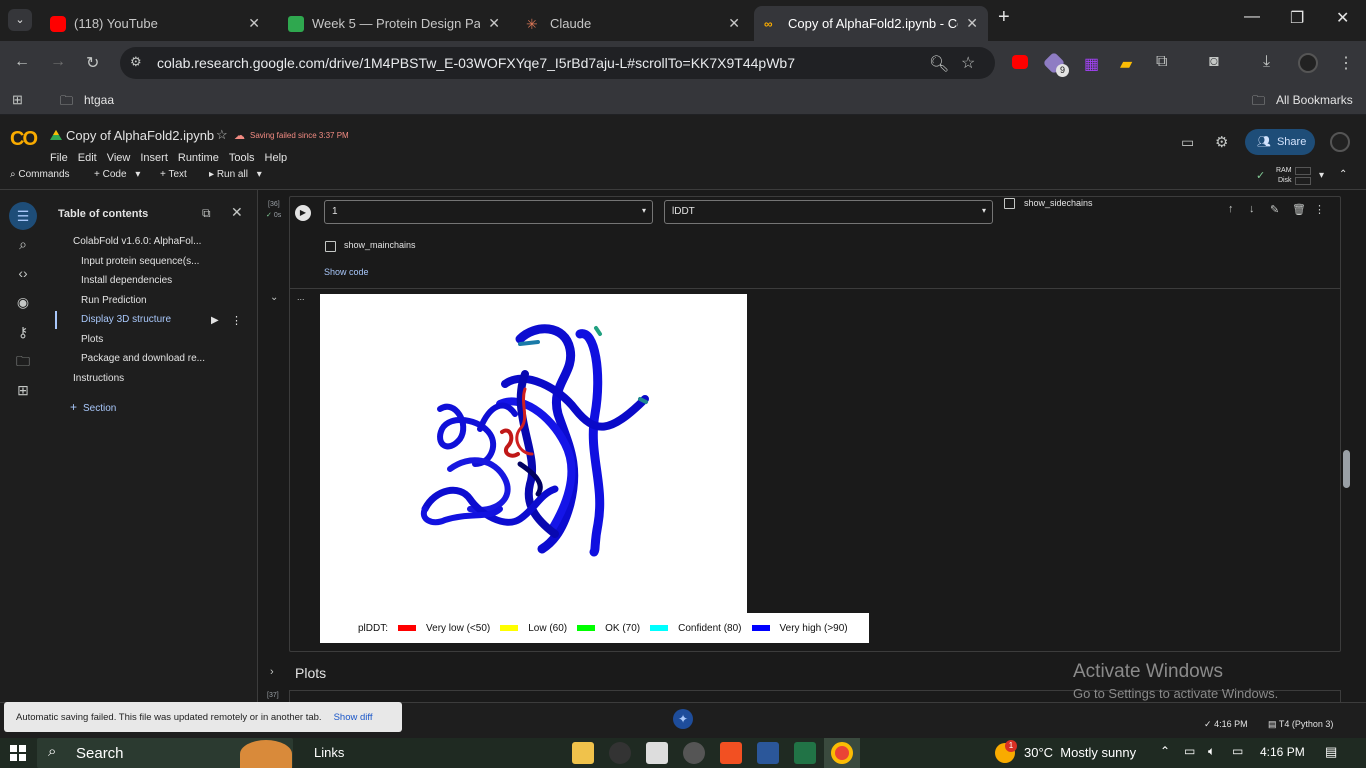  Describe the element at coordinates (939, 64) in the screenshot. I see `zoom-icon: 🔍︎` at that location.